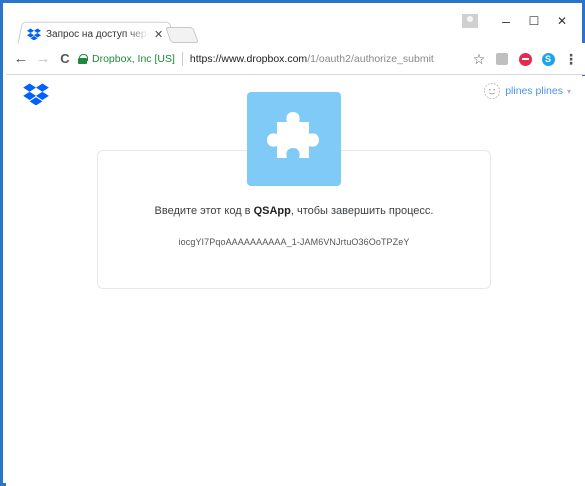 The image size is (585, 486). What do you see at coordinates (248, 59) in the screenshot?
I see `url-host: https://www.dropbox.com` at bounding box center [248, 59].